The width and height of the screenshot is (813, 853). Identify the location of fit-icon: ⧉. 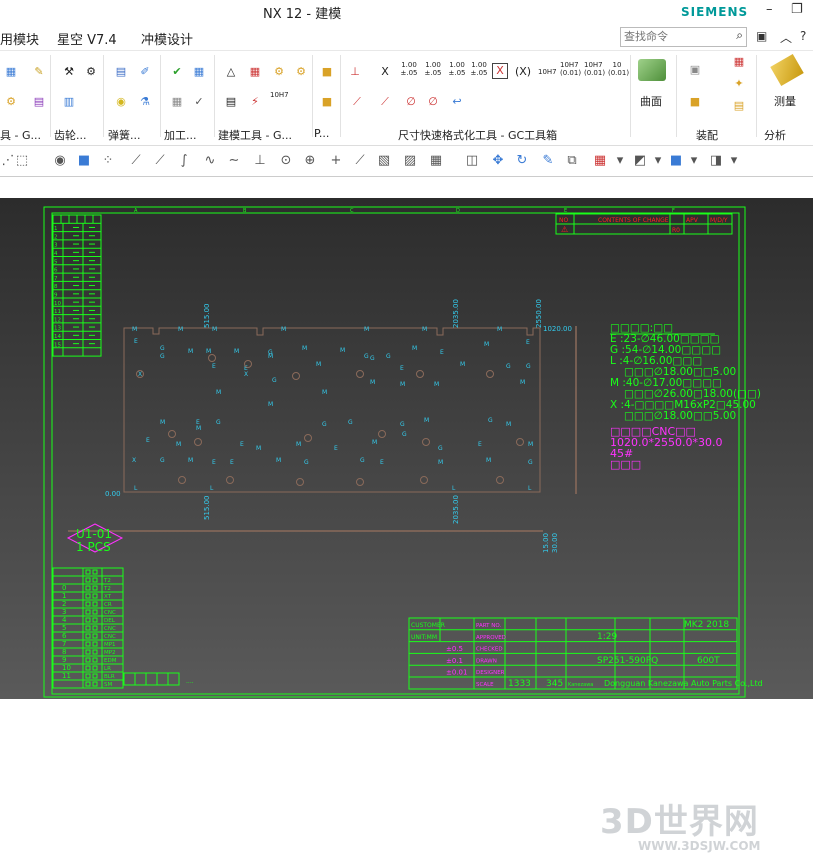
(572, 161).